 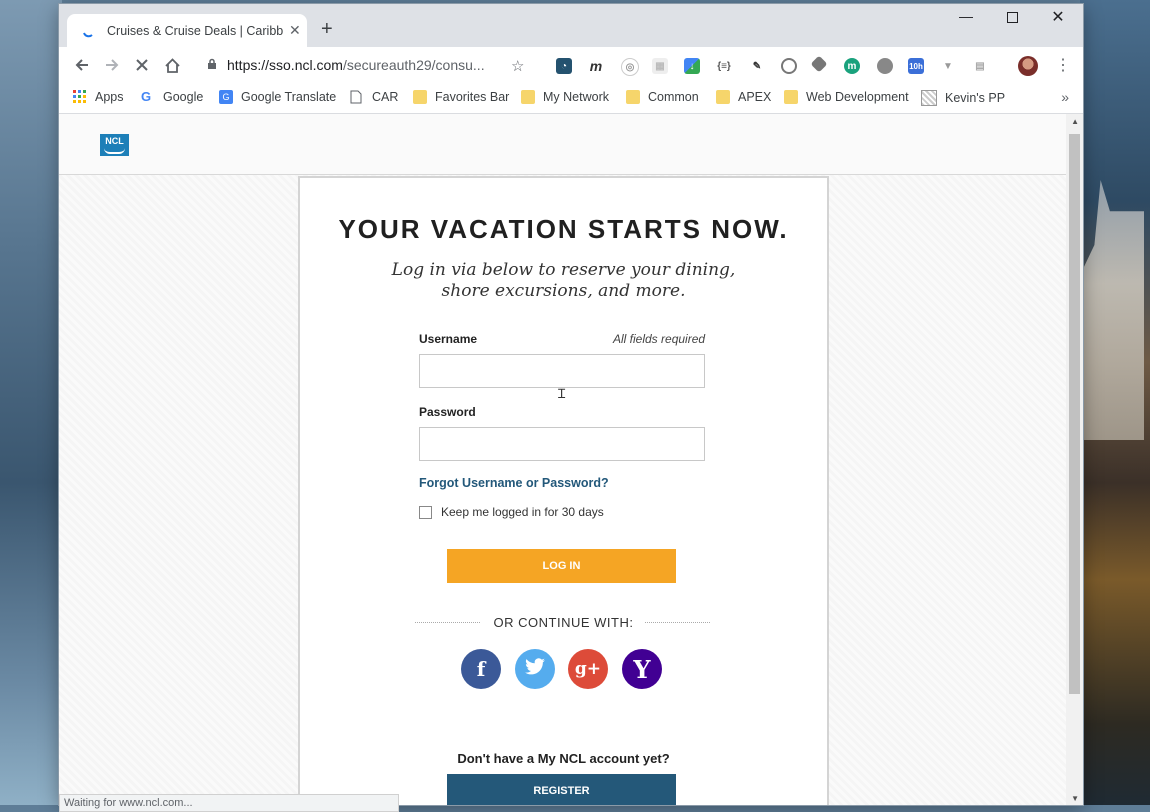 What do you see at coordinates (82, 65) in the screenshot?
I see `back-button` at bounding box center [82, 65].